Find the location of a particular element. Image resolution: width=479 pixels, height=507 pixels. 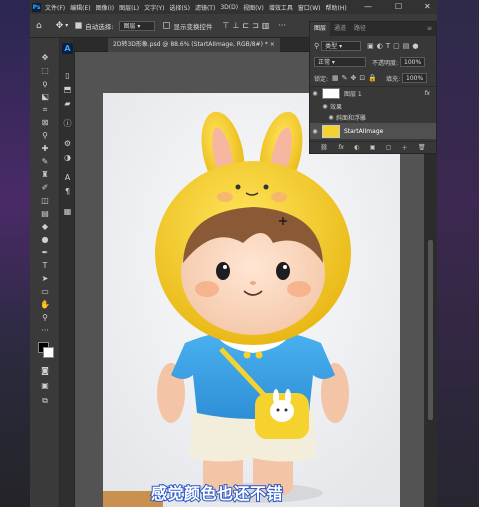

rectangle-icon: ▭ is located at coordinates (45, 292).